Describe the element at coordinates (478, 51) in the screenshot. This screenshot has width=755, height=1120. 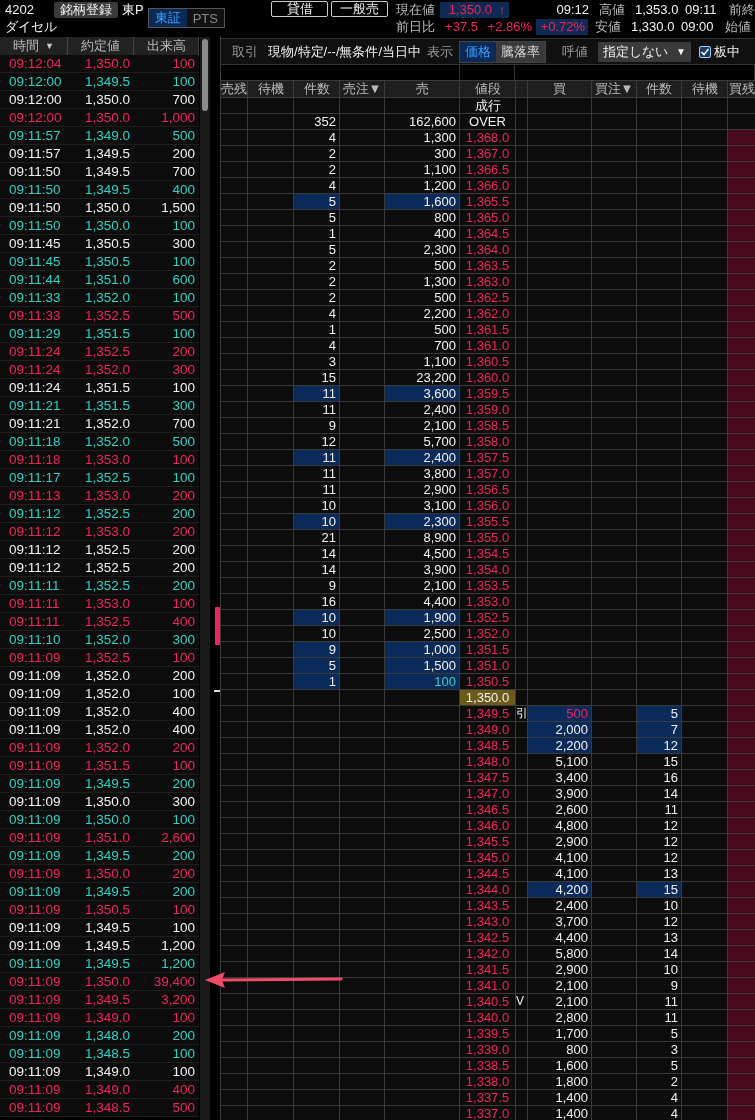
I see `display-tab: 価格` at that location.